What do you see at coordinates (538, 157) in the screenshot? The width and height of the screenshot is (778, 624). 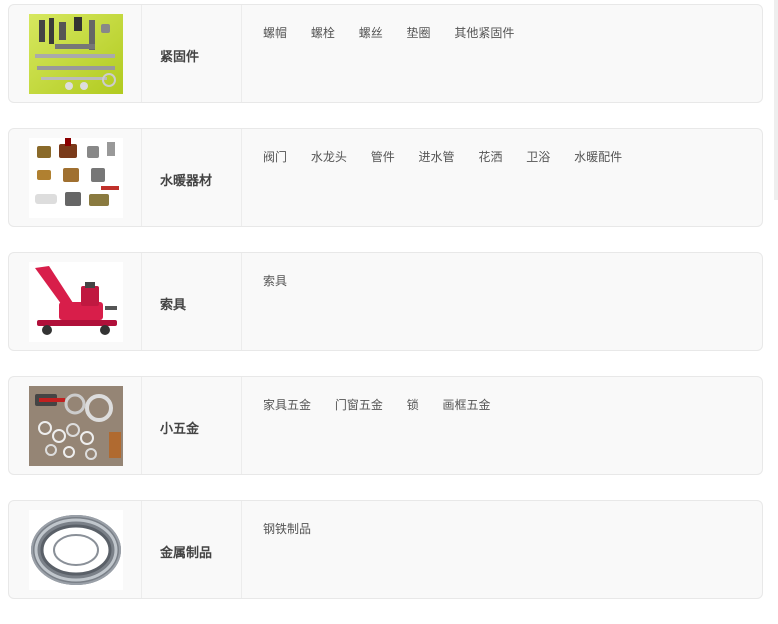 I see `subcategory-link: 卫浴` at bounding box center [538, 157].